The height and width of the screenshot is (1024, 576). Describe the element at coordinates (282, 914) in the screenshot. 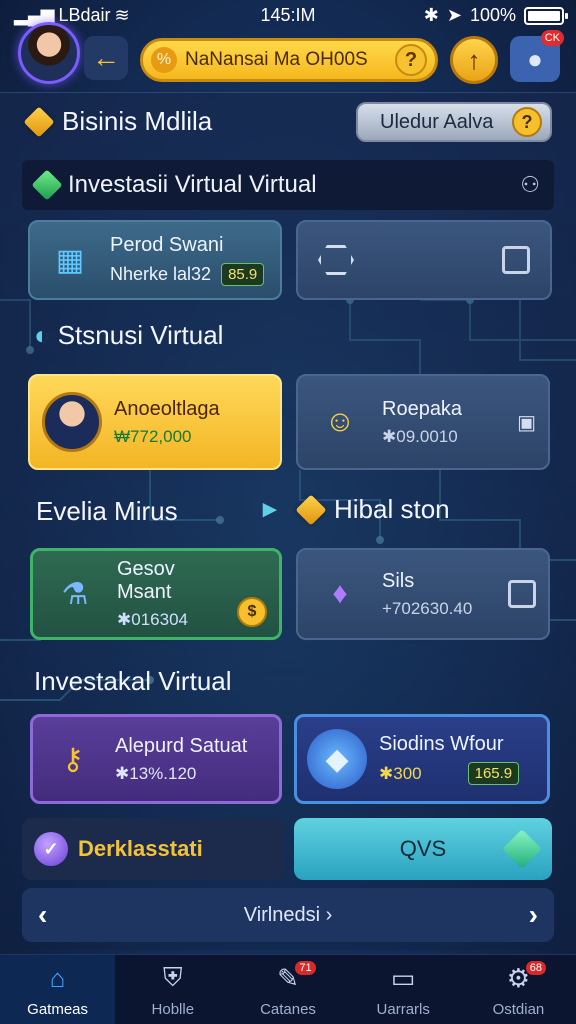

I see `pager-label-text: Virlnedsi` at that location.